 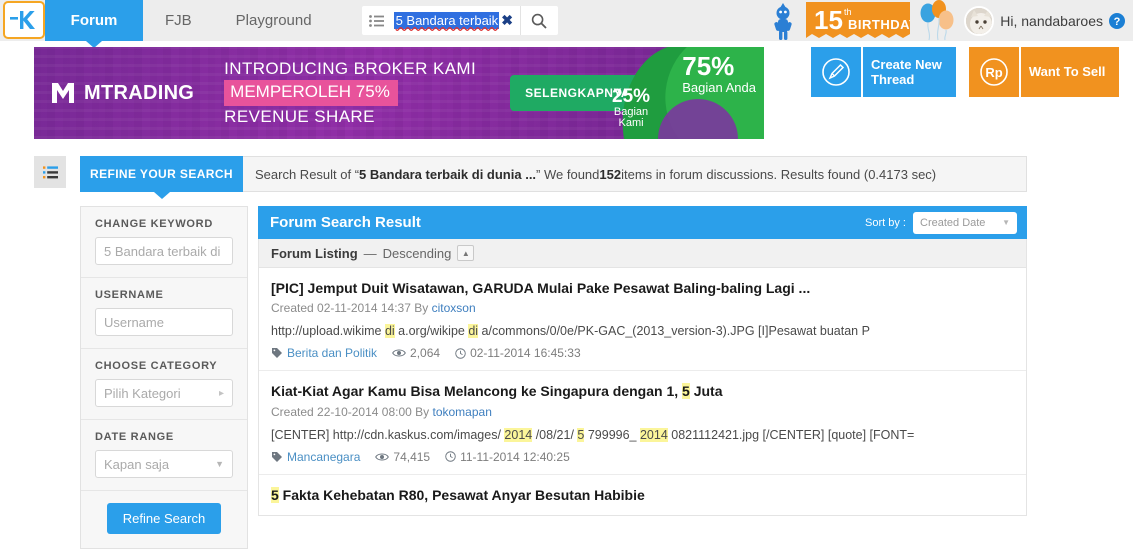 What do you see at coordinates (993, 72) in the screenshot?
I see `svg-text: Rp` at bounding box center [993, 72].